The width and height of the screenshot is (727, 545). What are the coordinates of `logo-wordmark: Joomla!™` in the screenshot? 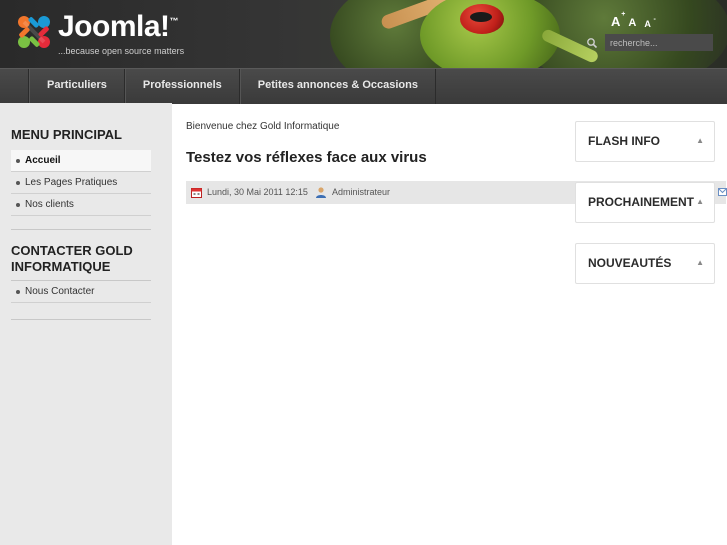 It's located at (118, 27).